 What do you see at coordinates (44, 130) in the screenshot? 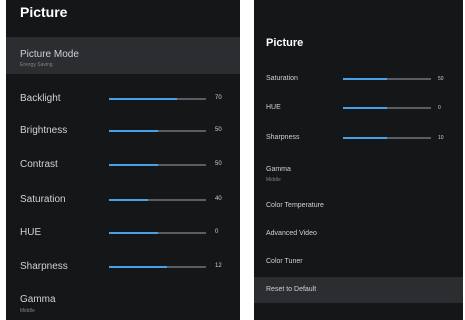
I see `slider-label: Brightness` at bounding box center [44, 130].